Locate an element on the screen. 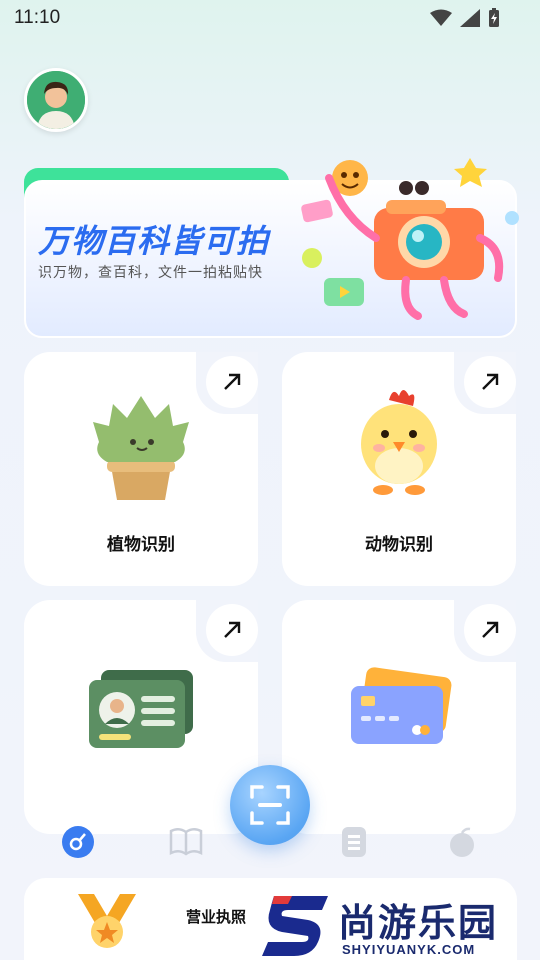  user-avatar-icon is located at coordinates (56, 100).